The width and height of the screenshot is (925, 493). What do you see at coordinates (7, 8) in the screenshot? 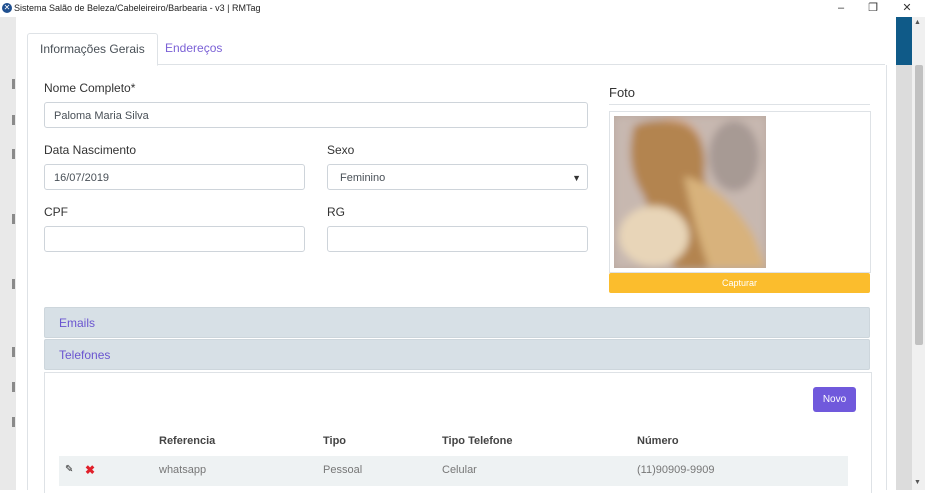
I see `app-icon: ✕` at bounding box center [7, 8].